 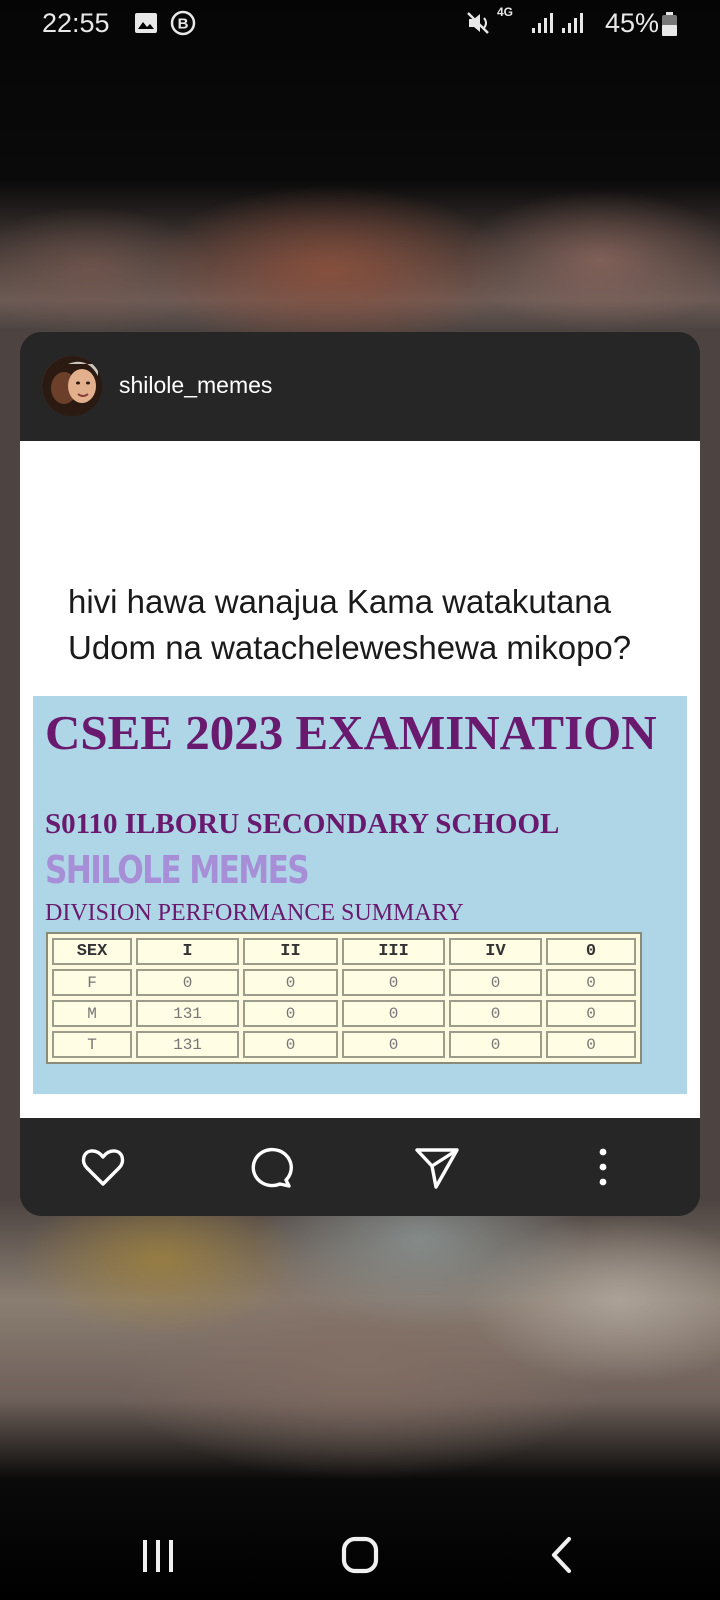 I want to click on avatar, so click(x=72, y=386).